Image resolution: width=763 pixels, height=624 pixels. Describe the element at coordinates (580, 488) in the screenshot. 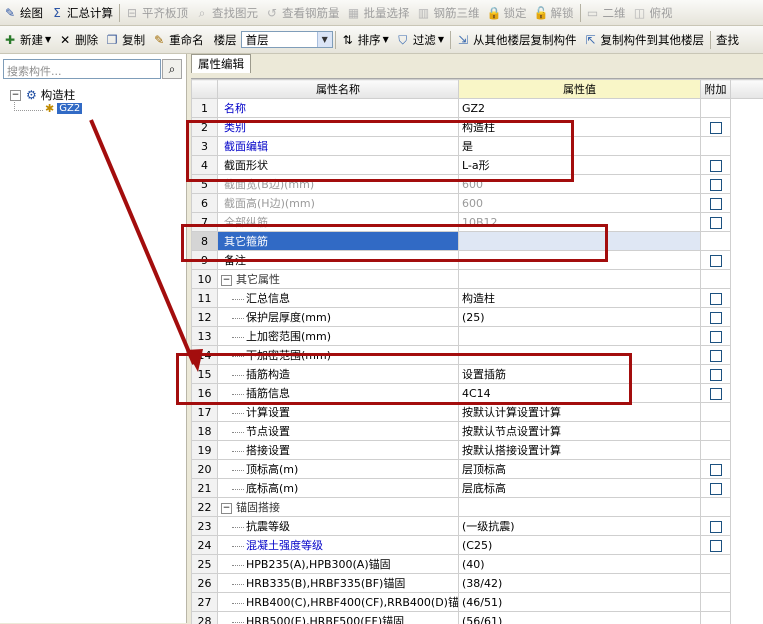

I see `property-value-cell: 层底标高` at that location.